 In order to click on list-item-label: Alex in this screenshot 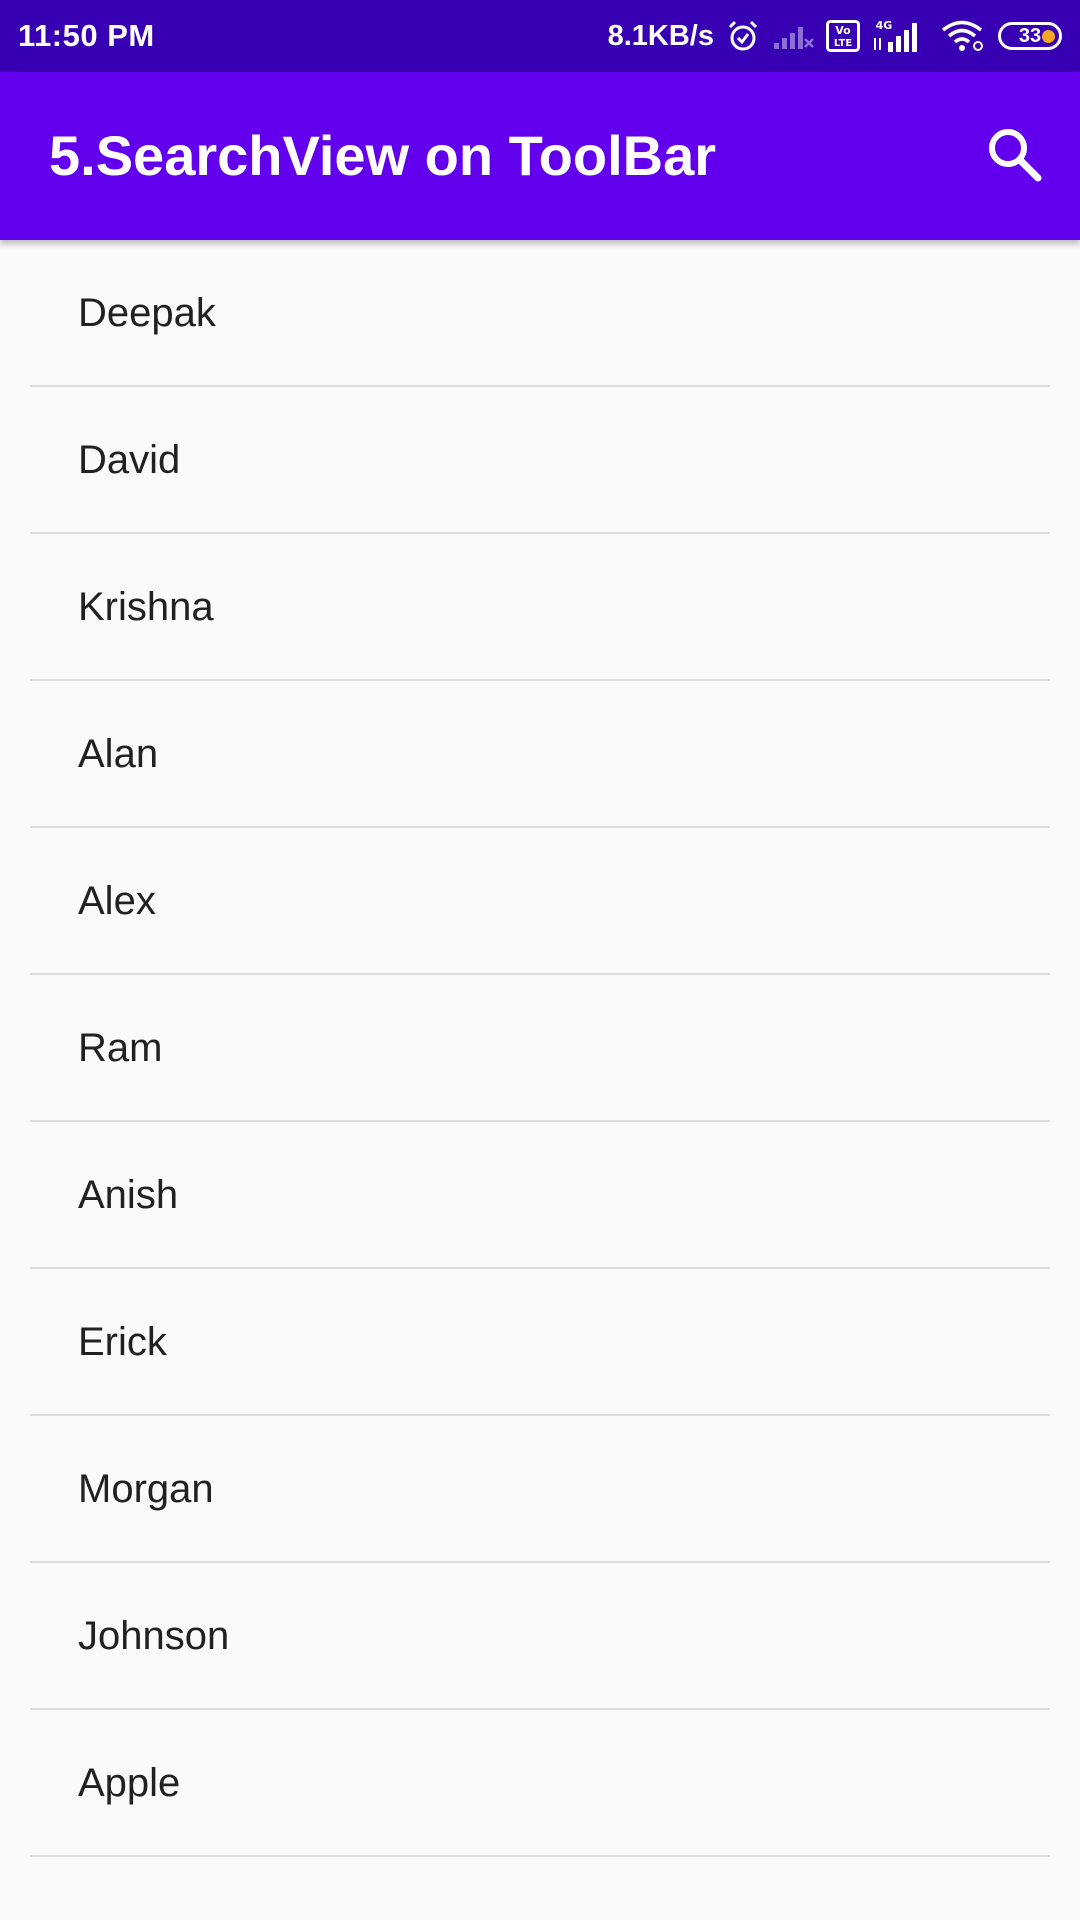, I will do `click(117, 901)`.